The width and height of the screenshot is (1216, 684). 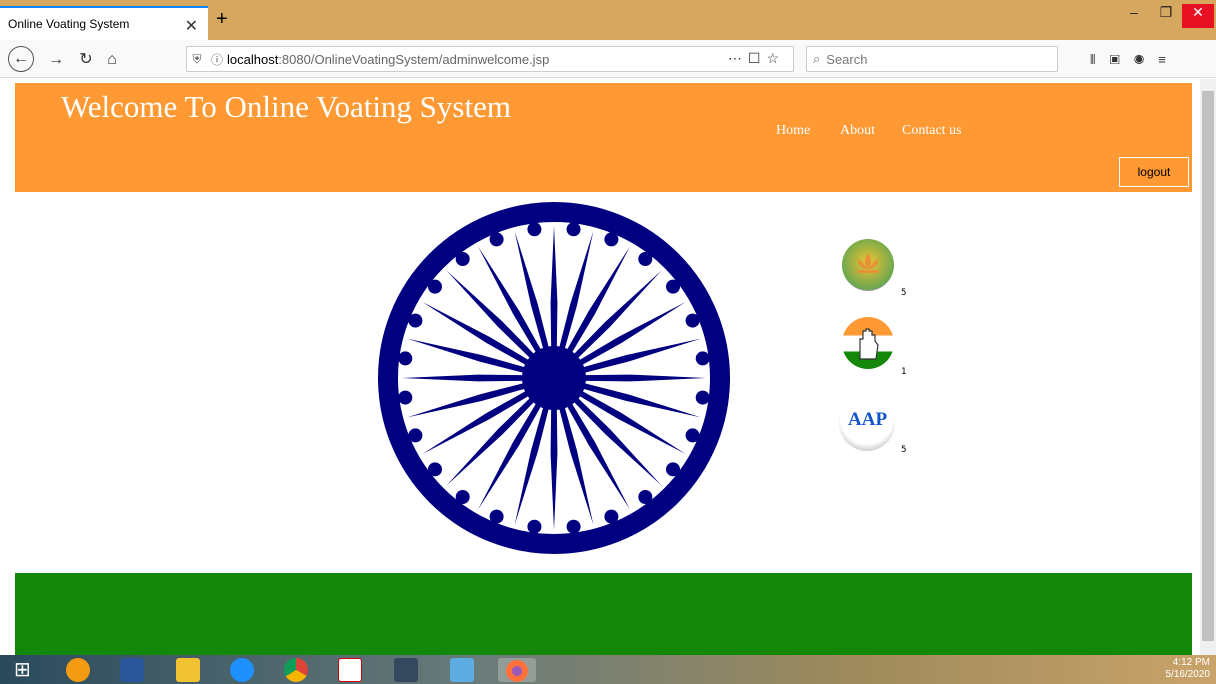 What do you see at coordinates (462, 670) in the screenshot?
I see `virtualbox-icon` at bounding box center [462, 670].